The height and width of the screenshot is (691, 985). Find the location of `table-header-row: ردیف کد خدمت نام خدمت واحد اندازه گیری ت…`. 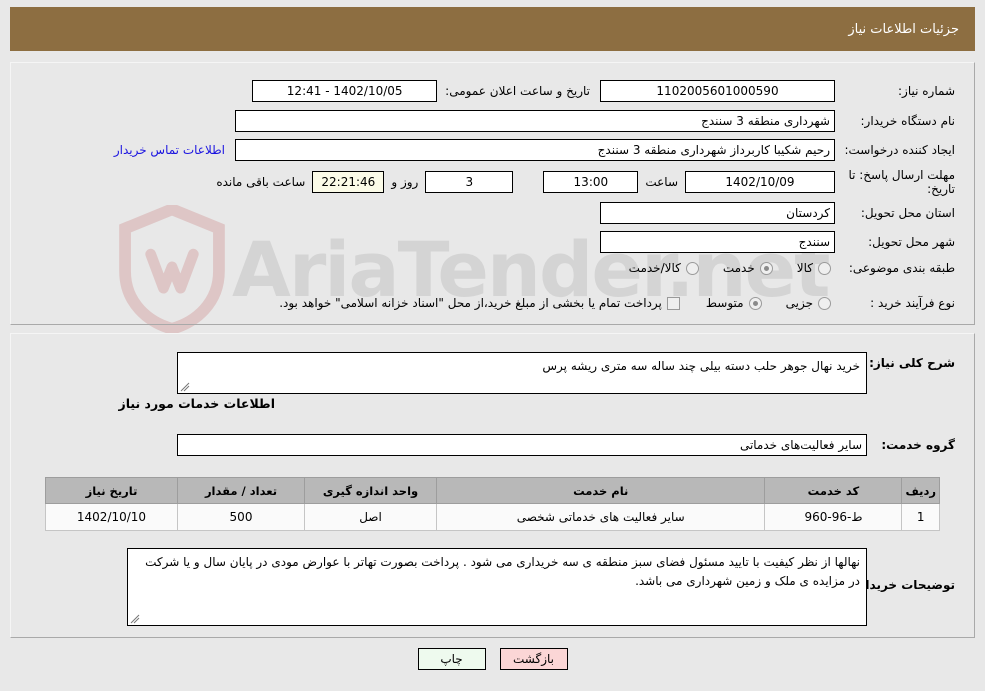

table-header-row: ردیف کد خدمت نام خدمت واحد اندازه گیری ت… is located at coordinates (492, 490).